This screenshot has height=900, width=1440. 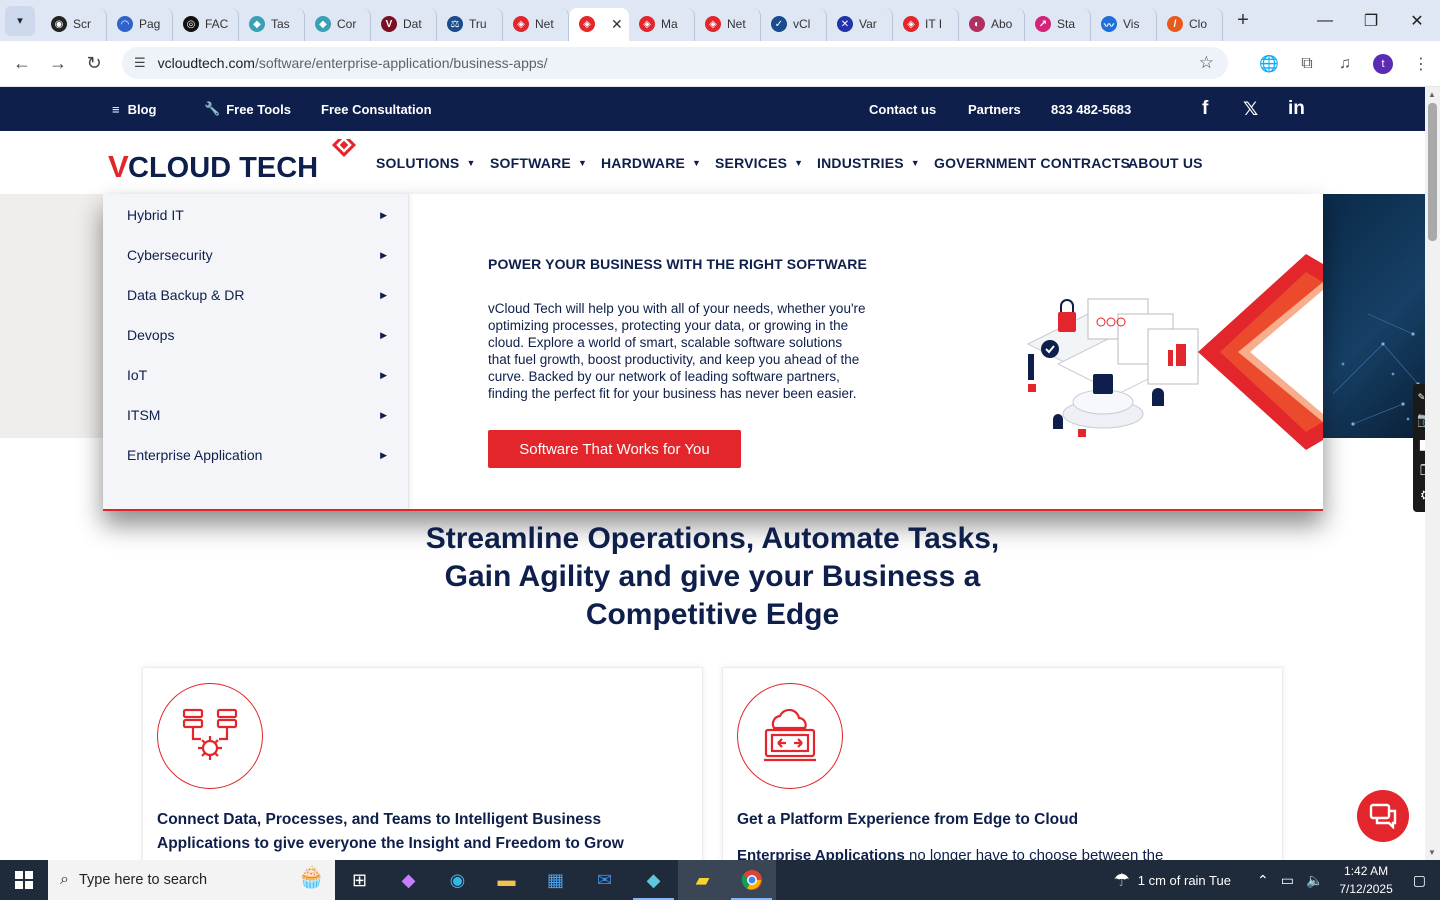 What do you see at coordinates (1091, 109) in the screenshot?
I see `phone-link: 833 482-5683` at bounding box center [1091, 109].